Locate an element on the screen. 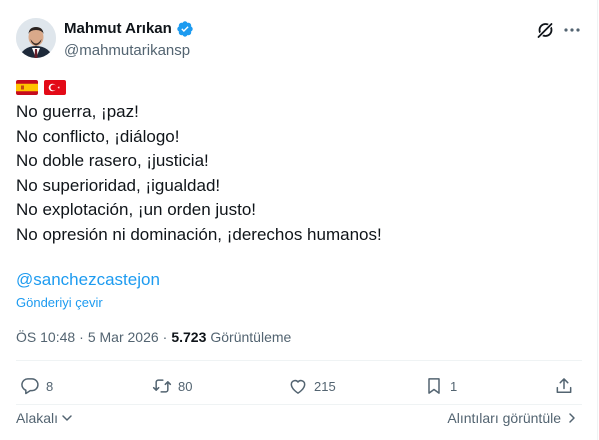  reply-count: 8 is located at coordinates (50, 386).